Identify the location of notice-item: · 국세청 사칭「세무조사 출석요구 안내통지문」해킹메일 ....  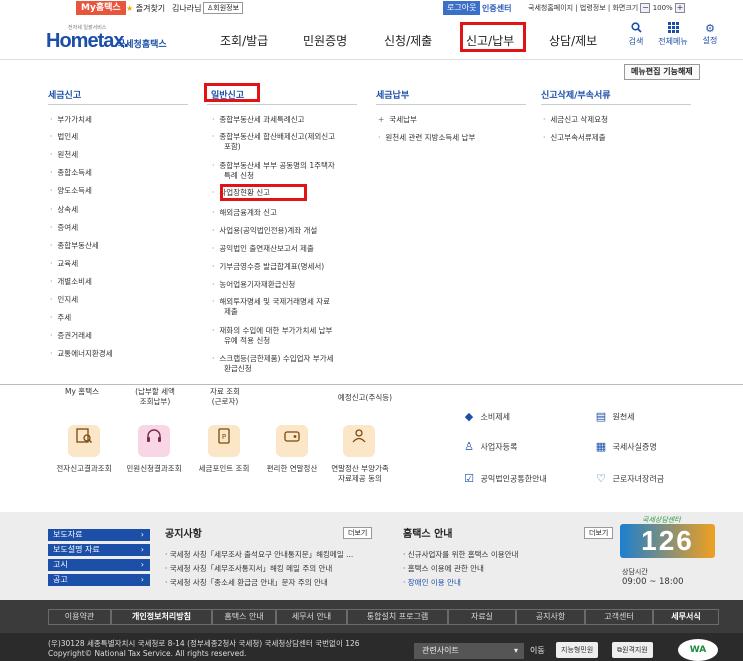
(259, 554).